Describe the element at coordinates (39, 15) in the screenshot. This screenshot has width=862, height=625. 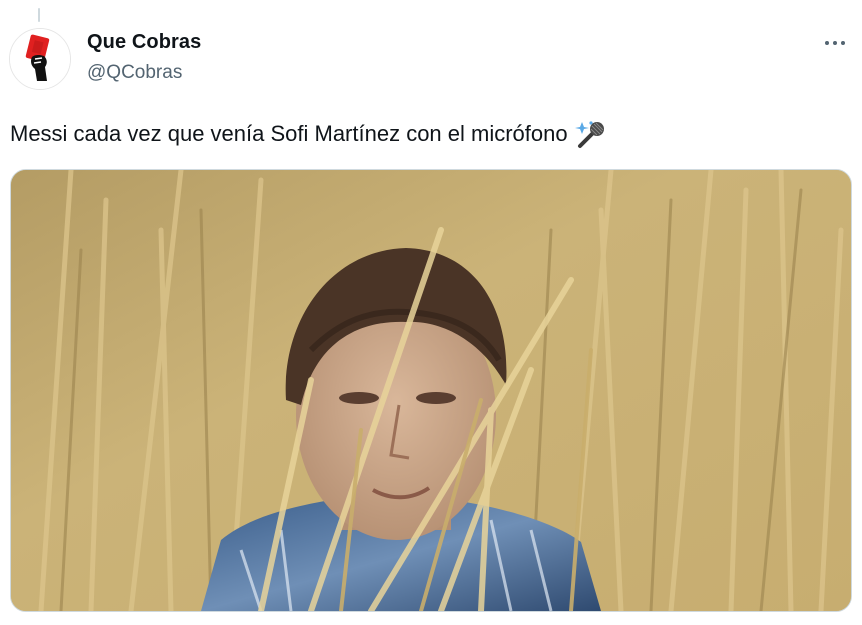
I see `thread-connector-line` at that location.